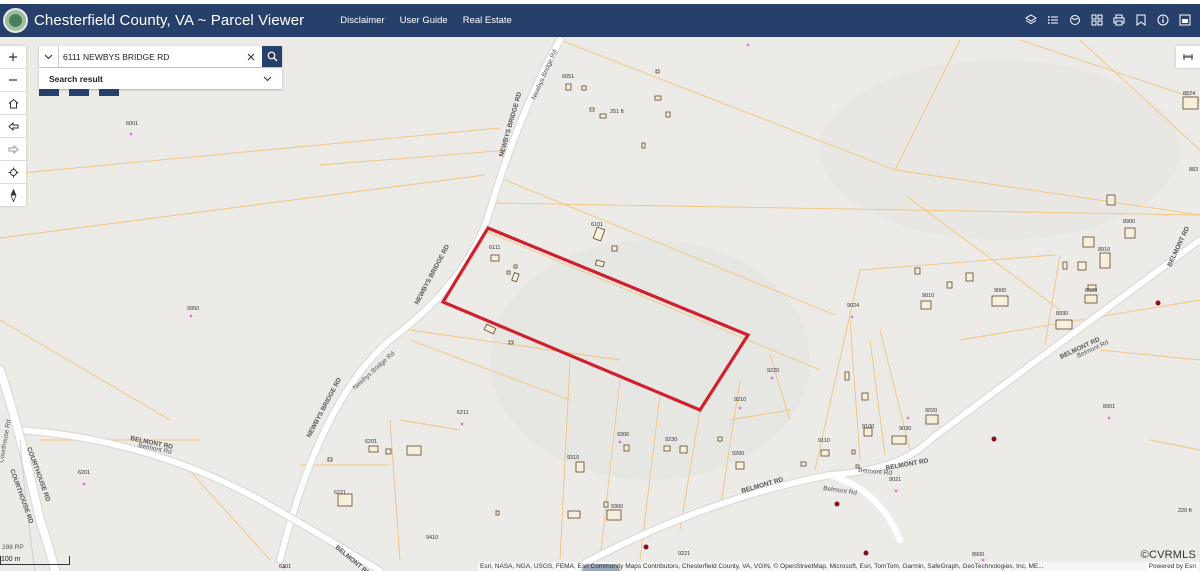  Describe the element at coordinates (13, 172) in the screenshot. I see `locate-icon` at that location.